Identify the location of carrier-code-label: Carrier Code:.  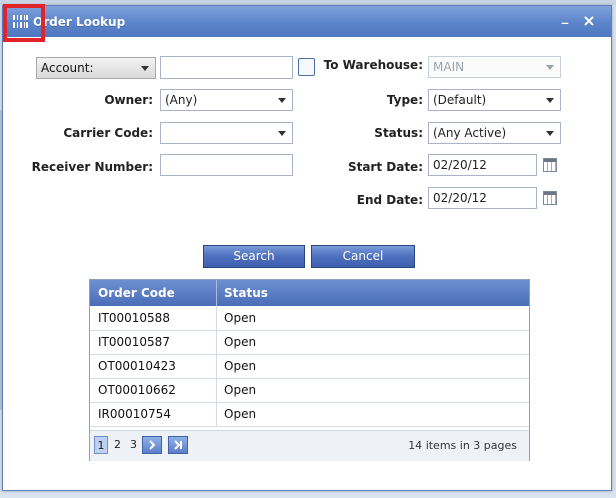
(108, 133).